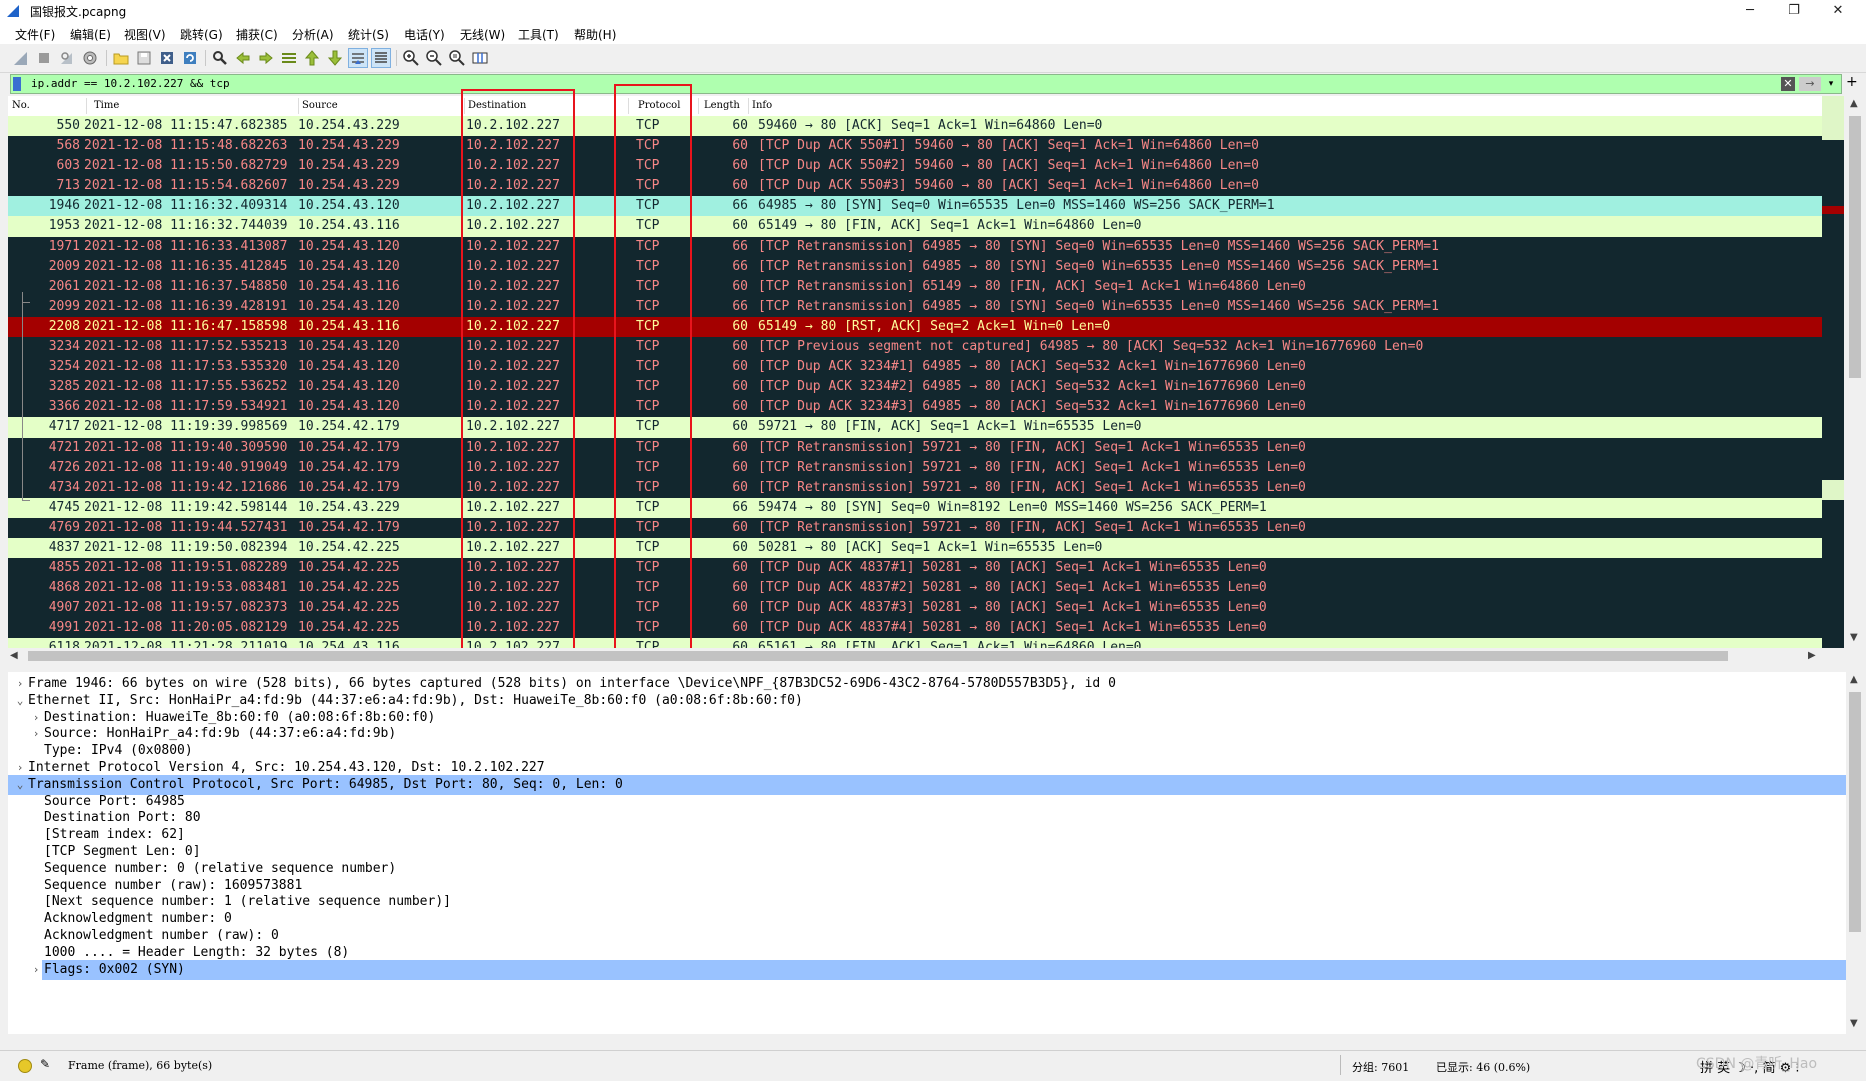 The image size is (1866, 1081). What do you see at coordinates (538, 34) in the screenshot?
I see `menu-tools: 工具(T)` at bounding box center [538, 34].